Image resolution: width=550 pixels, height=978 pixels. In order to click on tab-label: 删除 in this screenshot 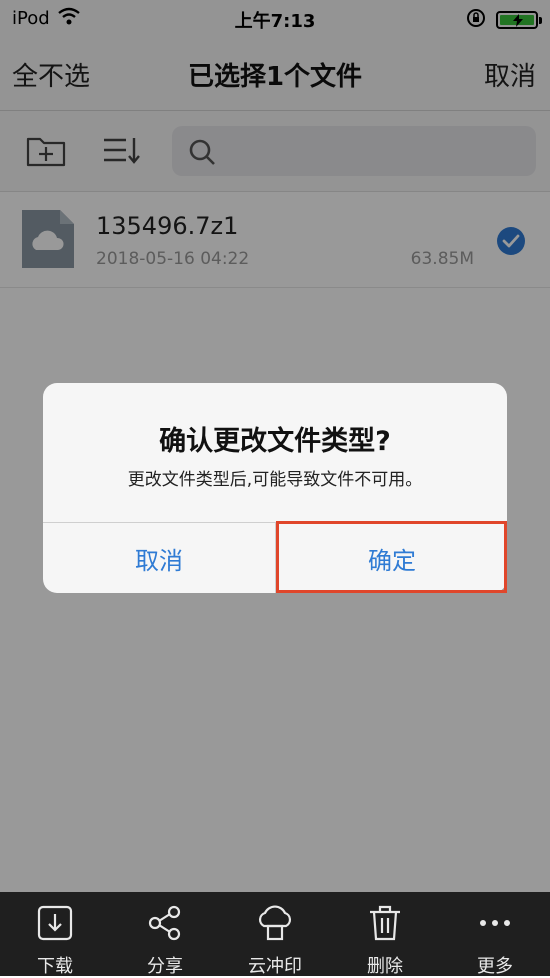, I will do `click(385, 966)`.